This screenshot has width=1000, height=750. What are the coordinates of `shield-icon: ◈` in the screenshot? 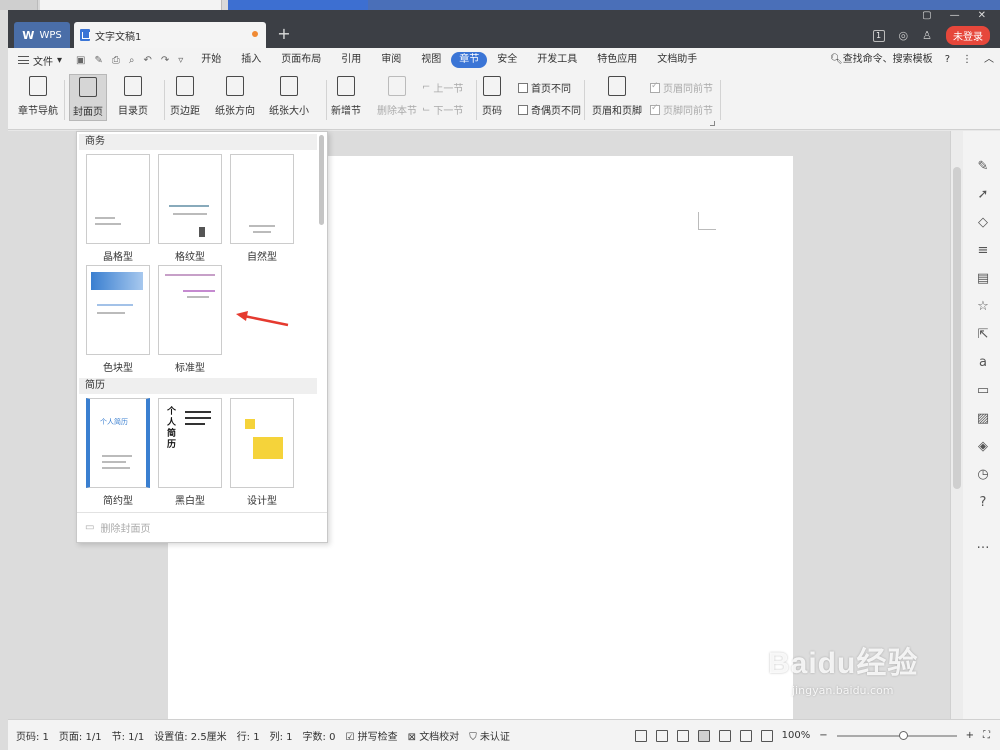 It's located at (983, 447).